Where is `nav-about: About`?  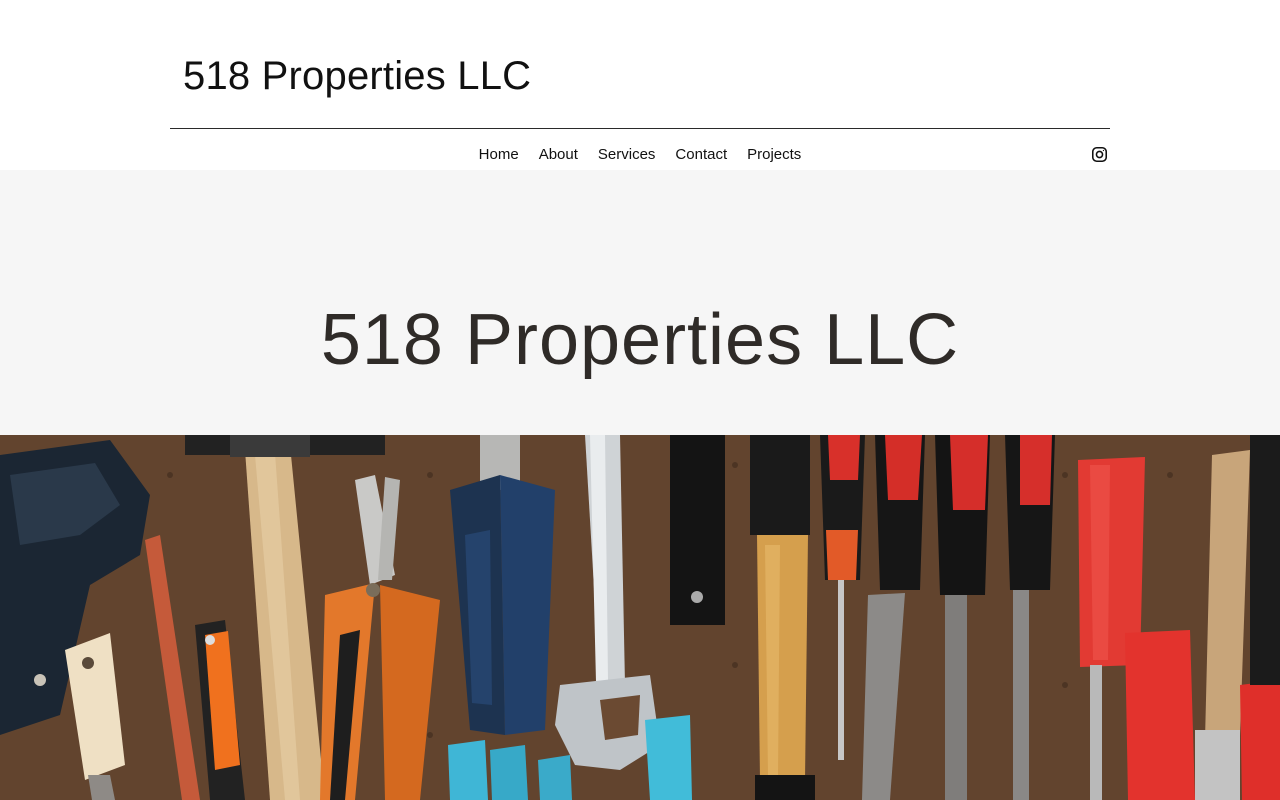 nav-about: About is located at coordinates (558, 155).